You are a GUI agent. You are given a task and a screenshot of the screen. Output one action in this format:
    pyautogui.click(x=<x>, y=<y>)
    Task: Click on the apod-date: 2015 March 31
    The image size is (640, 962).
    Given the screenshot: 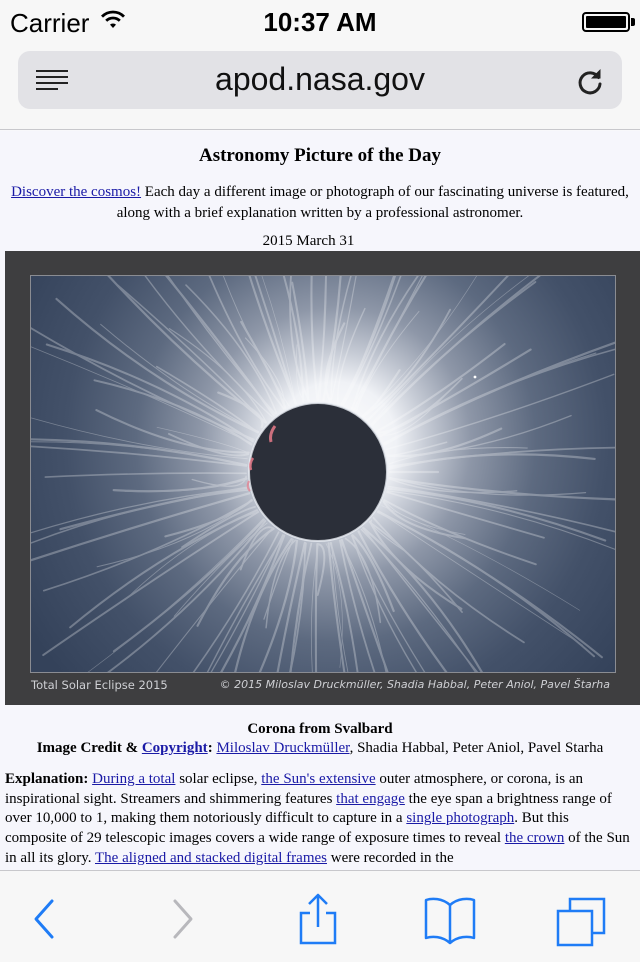 What is the action you would take?
    pyautogui.click(x=308, y=241)
    